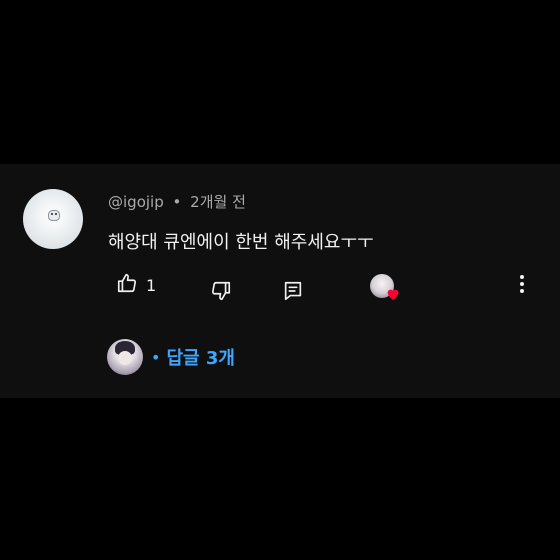 The height and width of the screenshot is (560, 560). Describe the element at coordinates (54, 215) in the screenshot. I see `avatar-figure` at that location.